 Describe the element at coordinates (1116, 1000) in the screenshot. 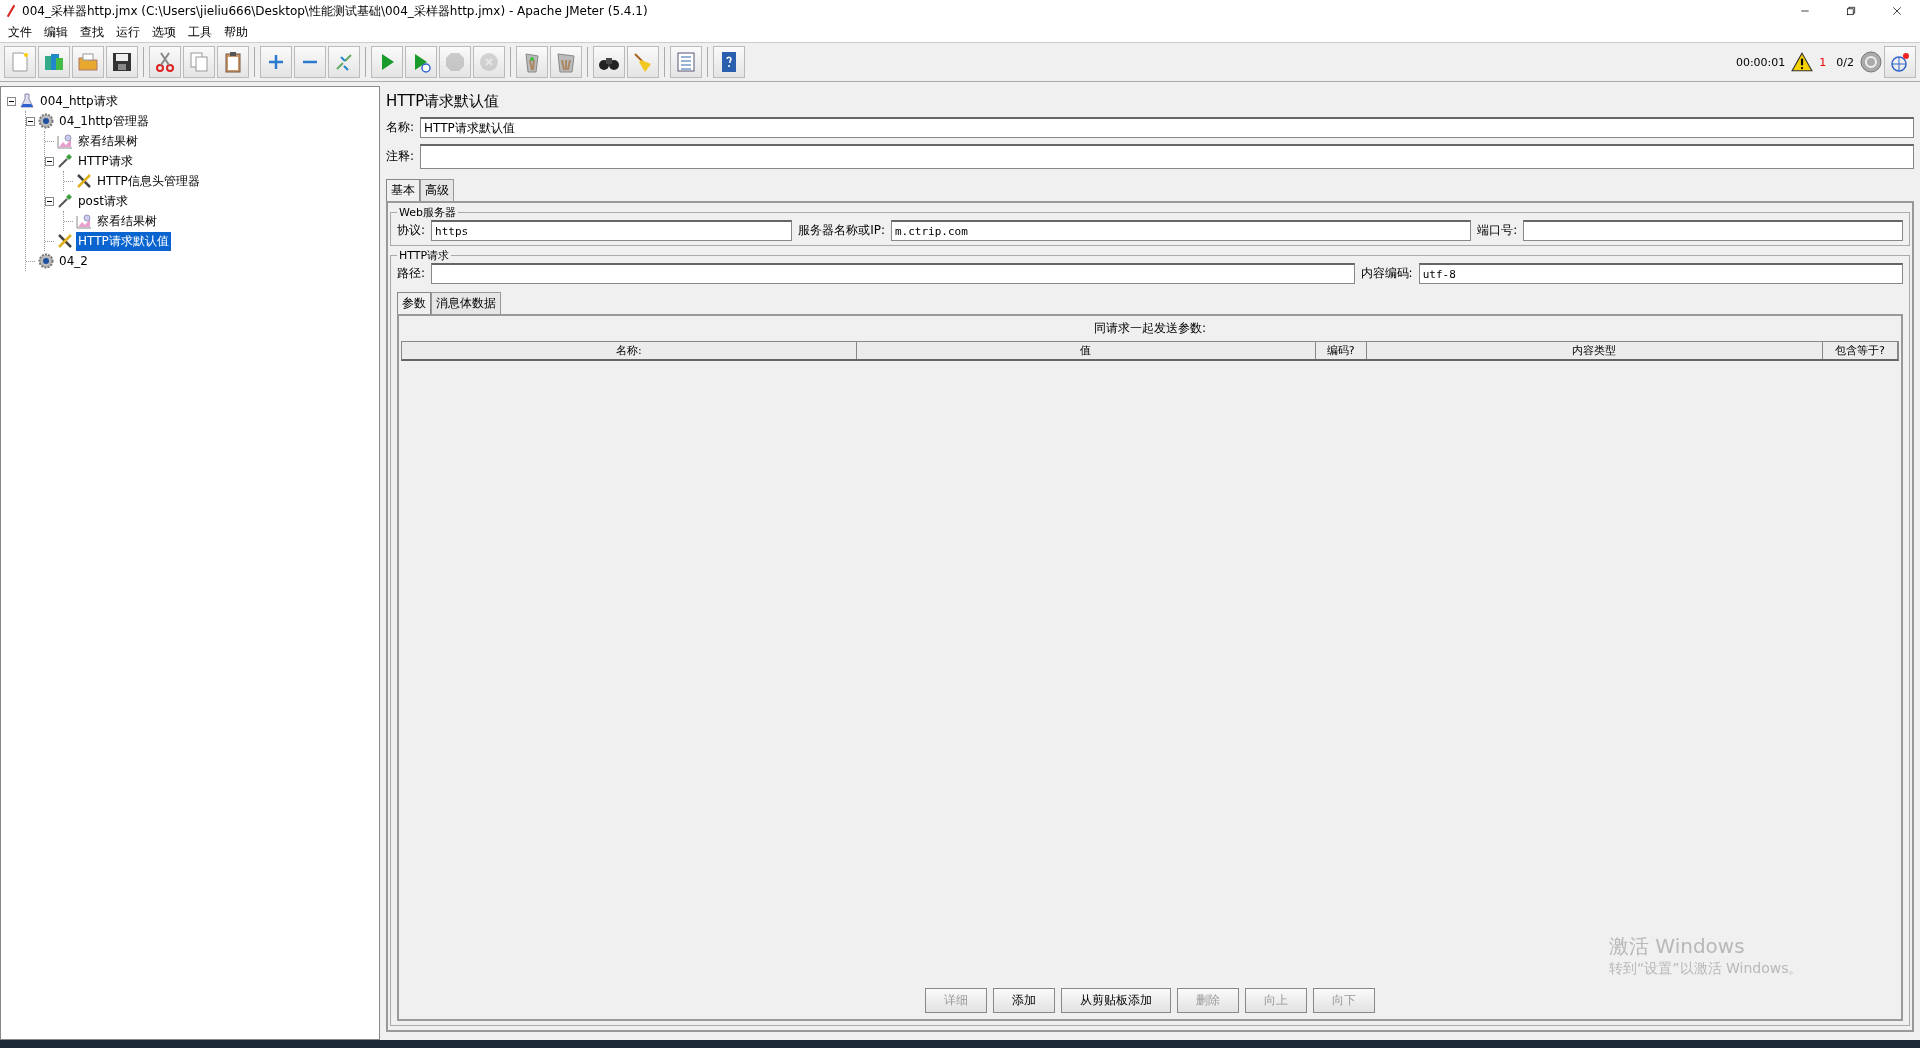

I see `action-button: 从剪贴板添加` at that location.